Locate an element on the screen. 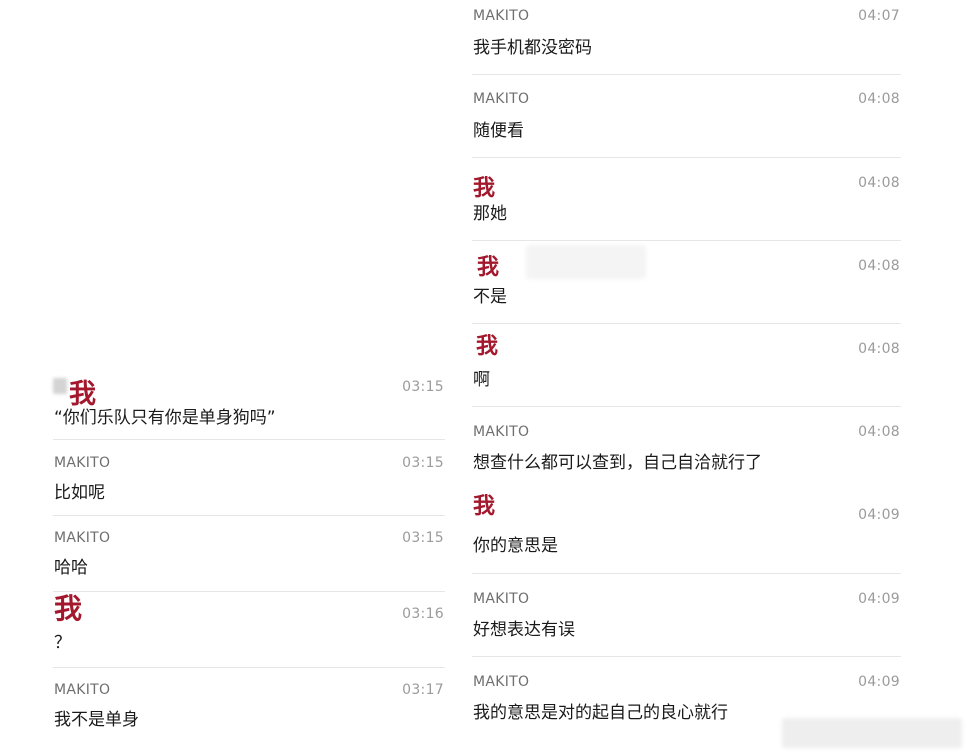 The height and width of the screenshot is (756, 974). message-item: MAKITO 03:15 哈哈 is located at coordinates (249, 554).